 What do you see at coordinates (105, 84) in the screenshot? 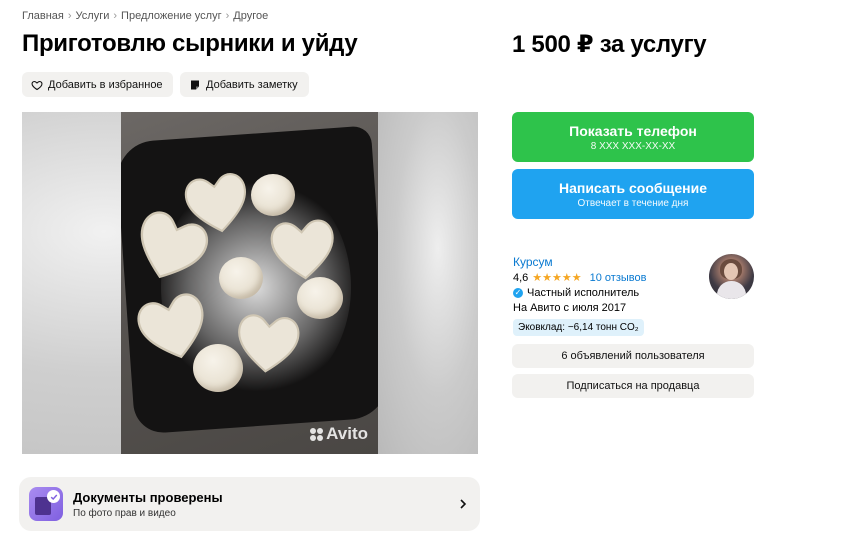
I see `add-to-favorites-label: Добавить в избранное` at bounding box center [105, 84].